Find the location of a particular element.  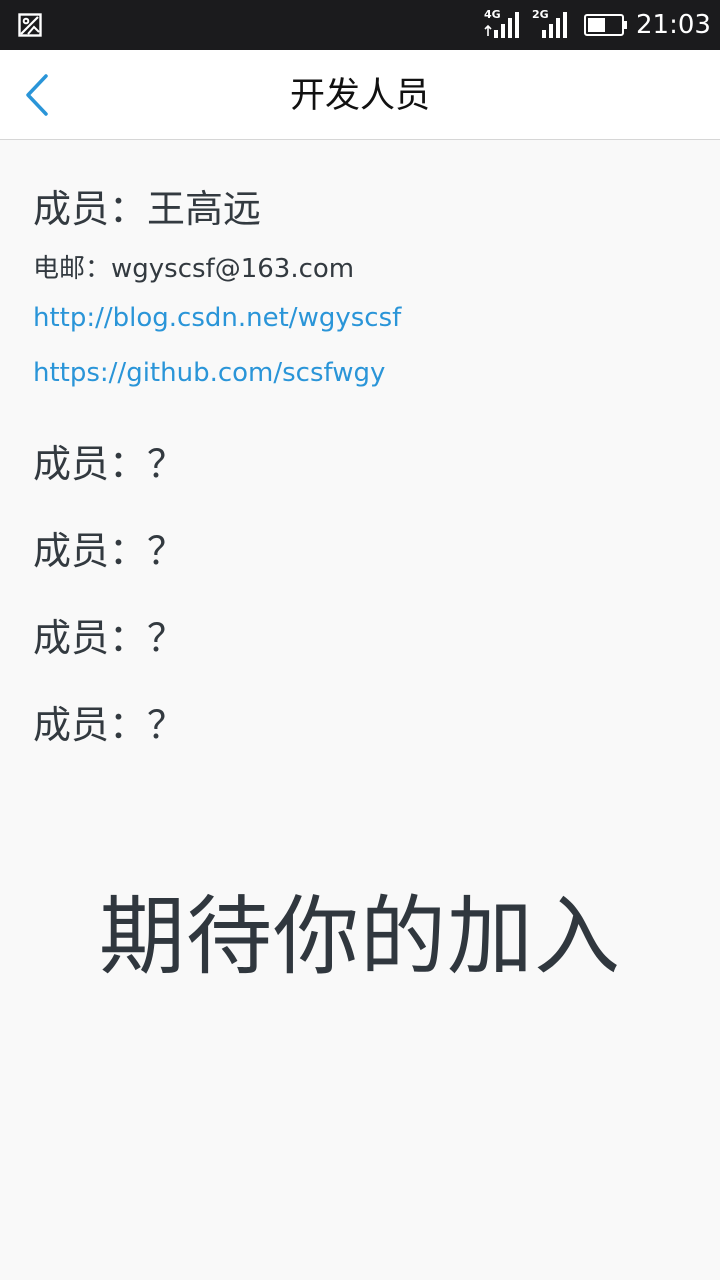

app-header: 开发人员 is located at coordinates (360, 95).